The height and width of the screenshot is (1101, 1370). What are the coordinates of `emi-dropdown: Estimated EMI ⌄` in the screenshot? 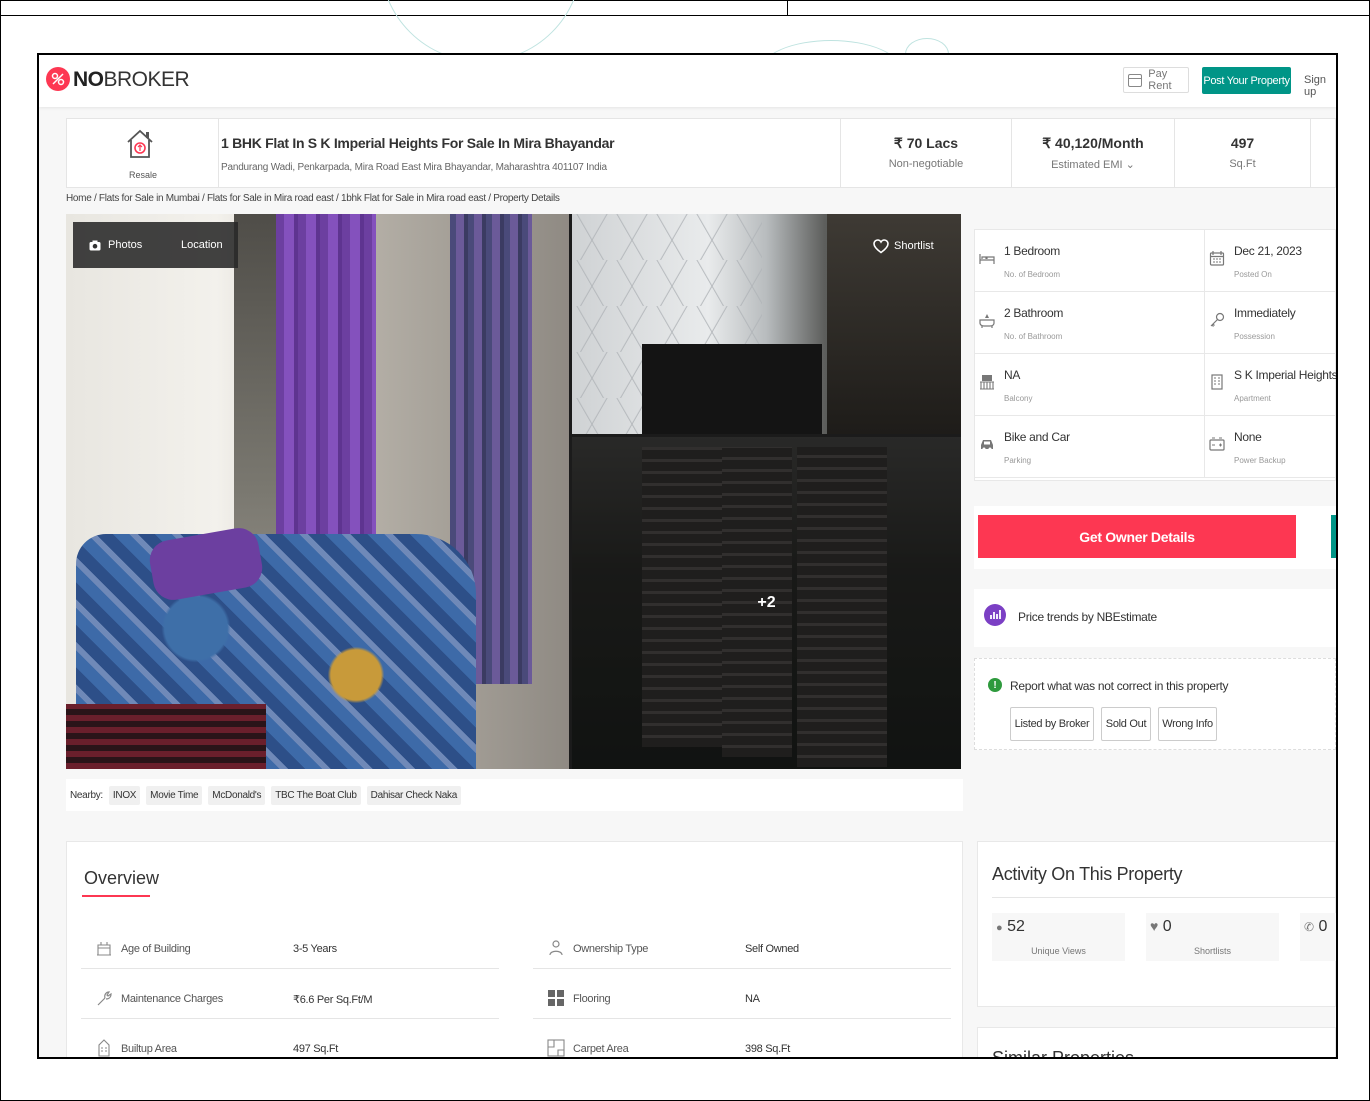 It's located at (1093, 164).